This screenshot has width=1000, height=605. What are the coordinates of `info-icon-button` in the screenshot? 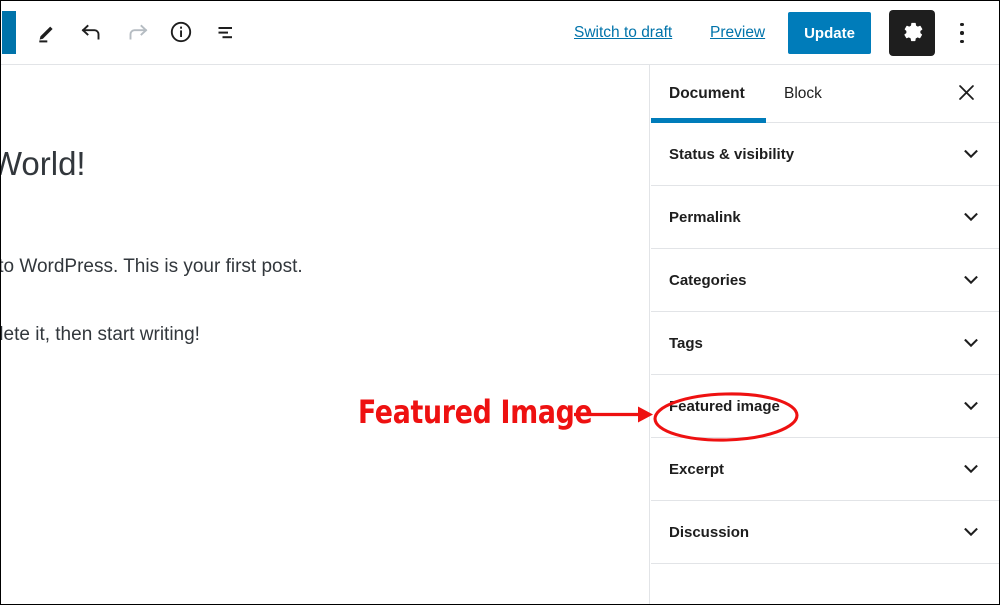 It's located at (181, 33).